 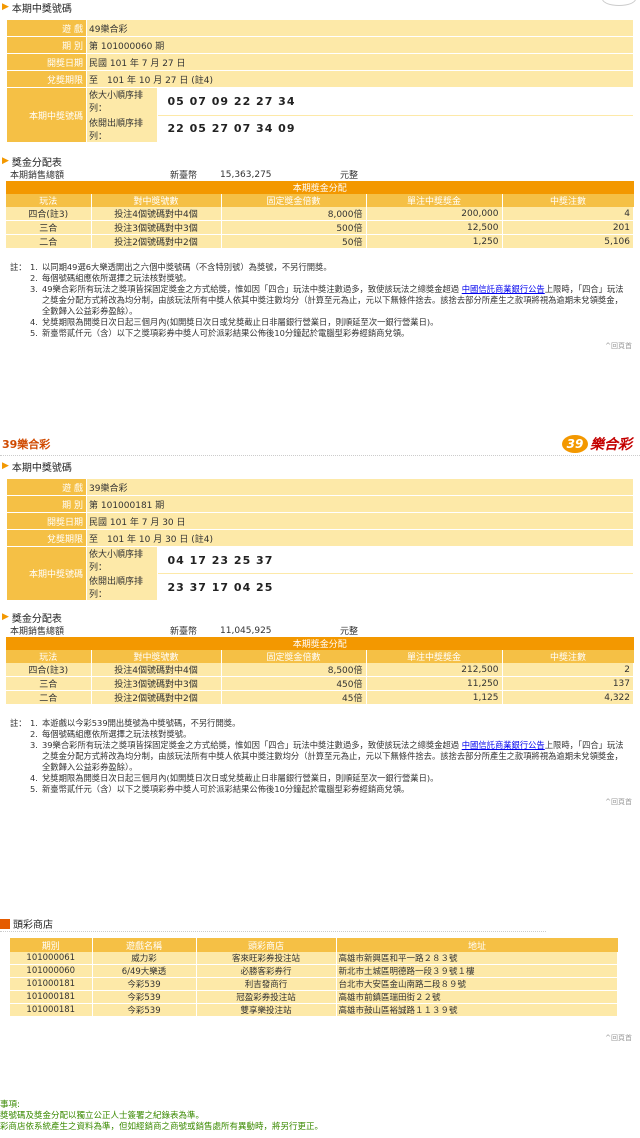 What do you see at coordinates (314, 971) in the screenshot?
I see `table-row: 101000060 6/49大樂透 必勝客彩券行 新北市土城區明德路一段３９號１樓` at bounding box center [314, 971].